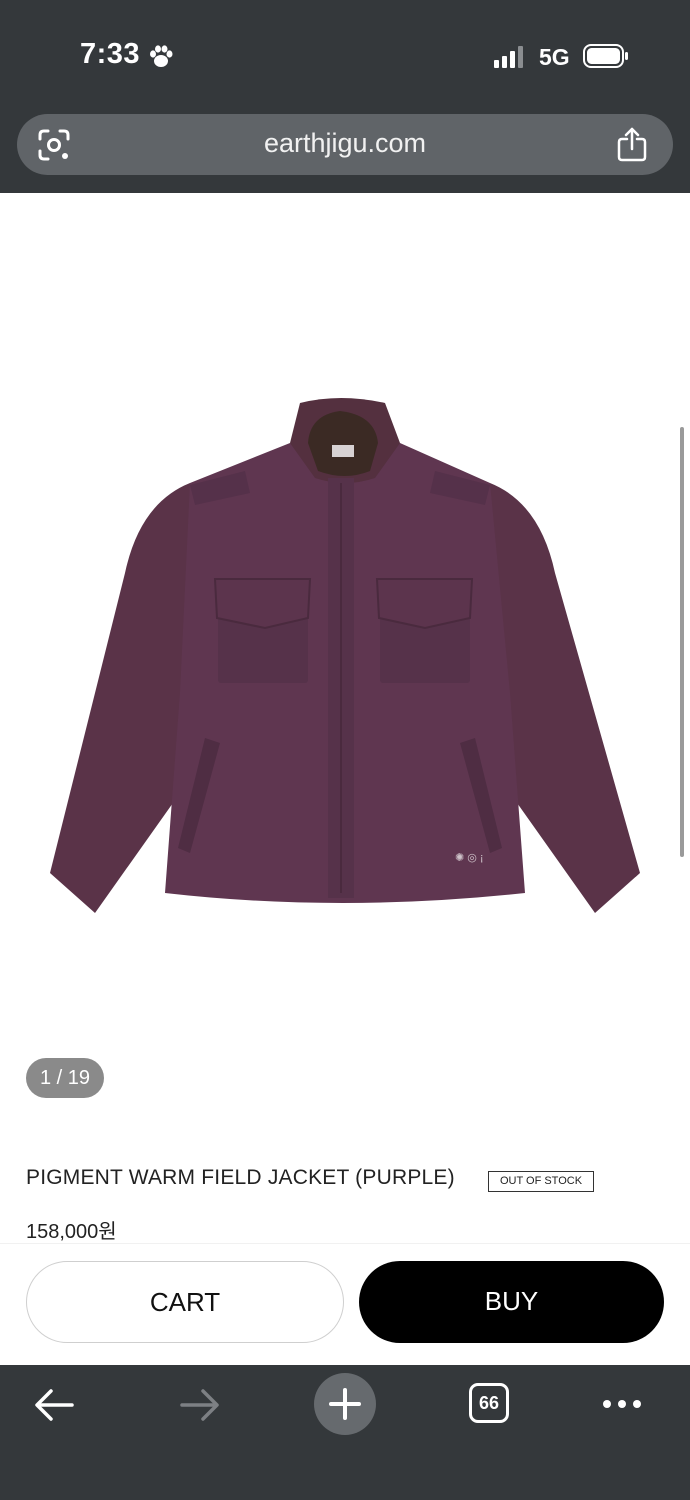  What do you see at coordinates (511, 1302) in the screenshot?
I see `buy-button: BUY` at bounding box center [511, 1302].